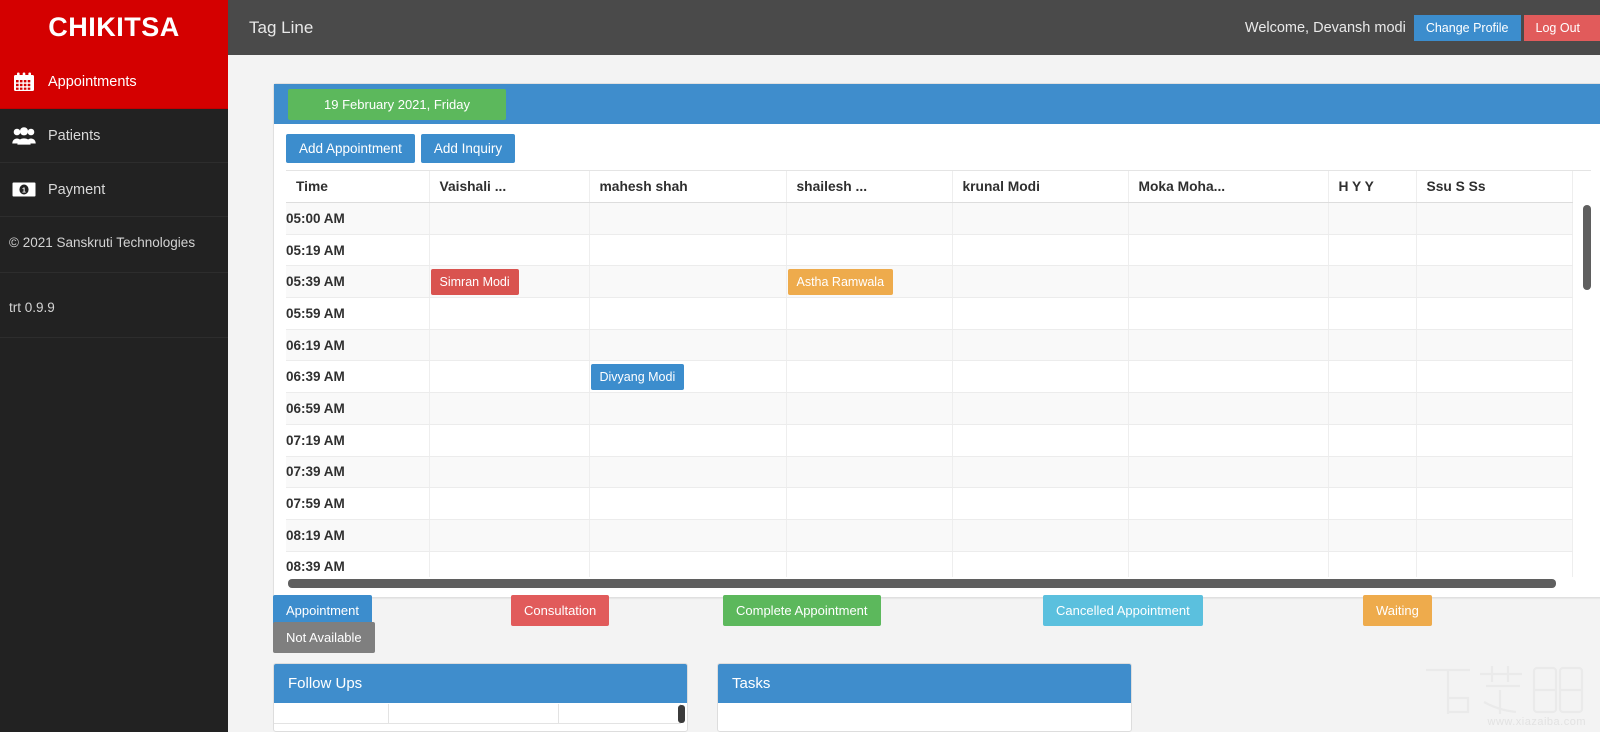  Describe the element at coordinates (350, 148) in the screenshot. I see `add-appointment-button: Add Appointment` at that location.